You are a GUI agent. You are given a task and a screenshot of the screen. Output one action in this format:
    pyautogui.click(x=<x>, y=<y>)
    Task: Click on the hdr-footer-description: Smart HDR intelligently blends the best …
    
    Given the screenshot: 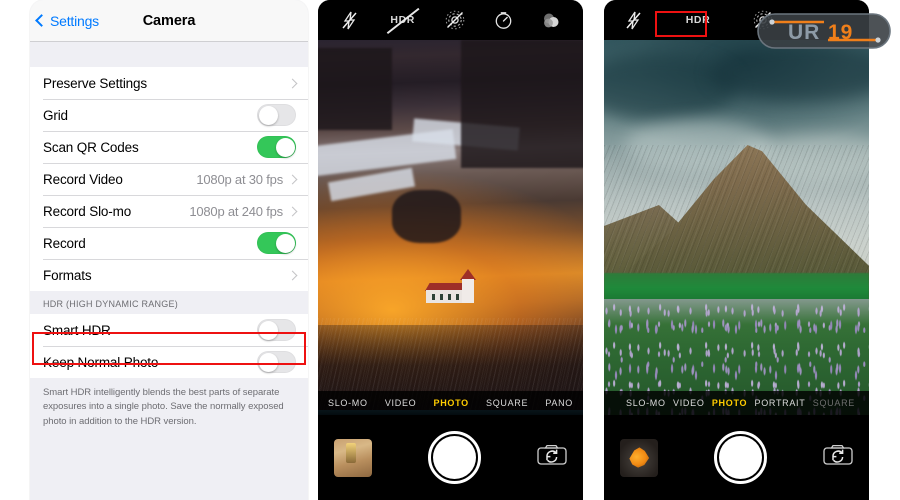 What is the action you would take?
    pyautogui.click(x=169, y=403)
    